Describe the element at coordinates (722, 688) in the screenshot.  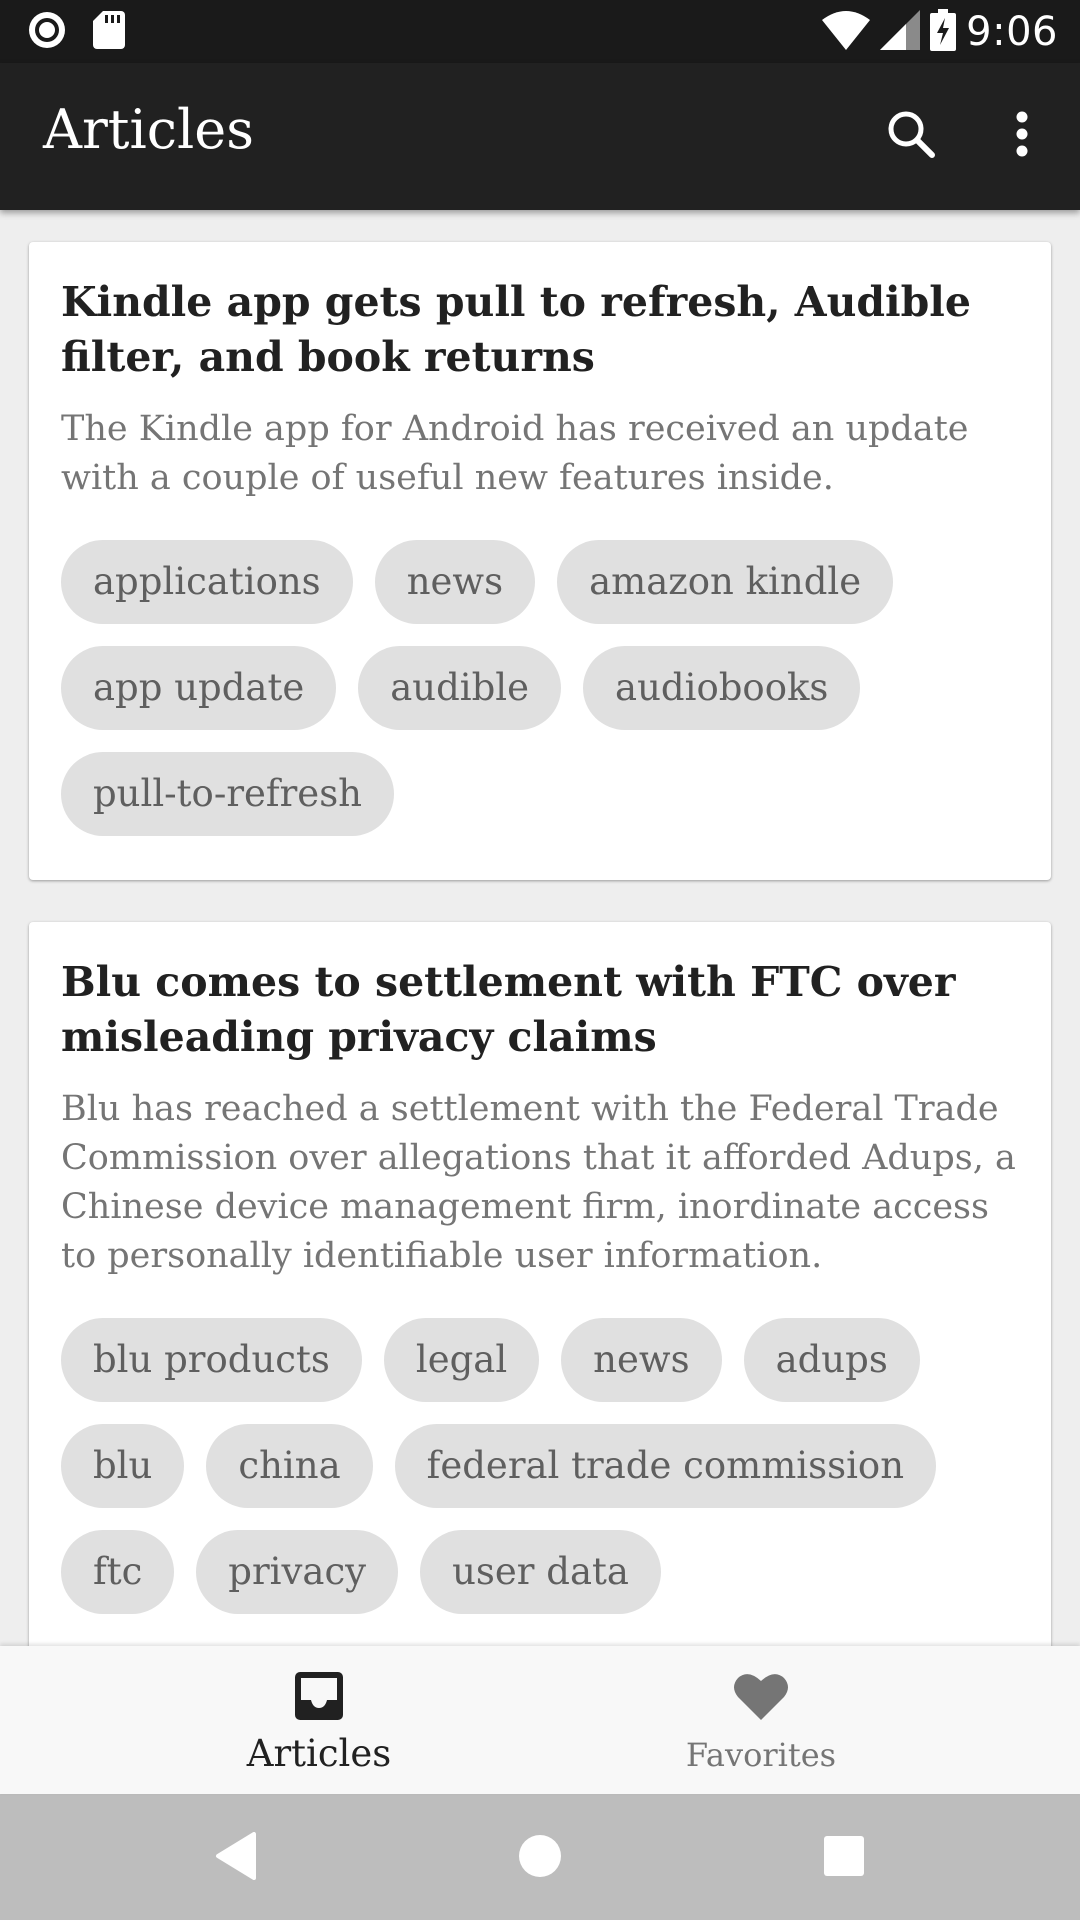
I see `tag-chip: audiobooks` at that location.